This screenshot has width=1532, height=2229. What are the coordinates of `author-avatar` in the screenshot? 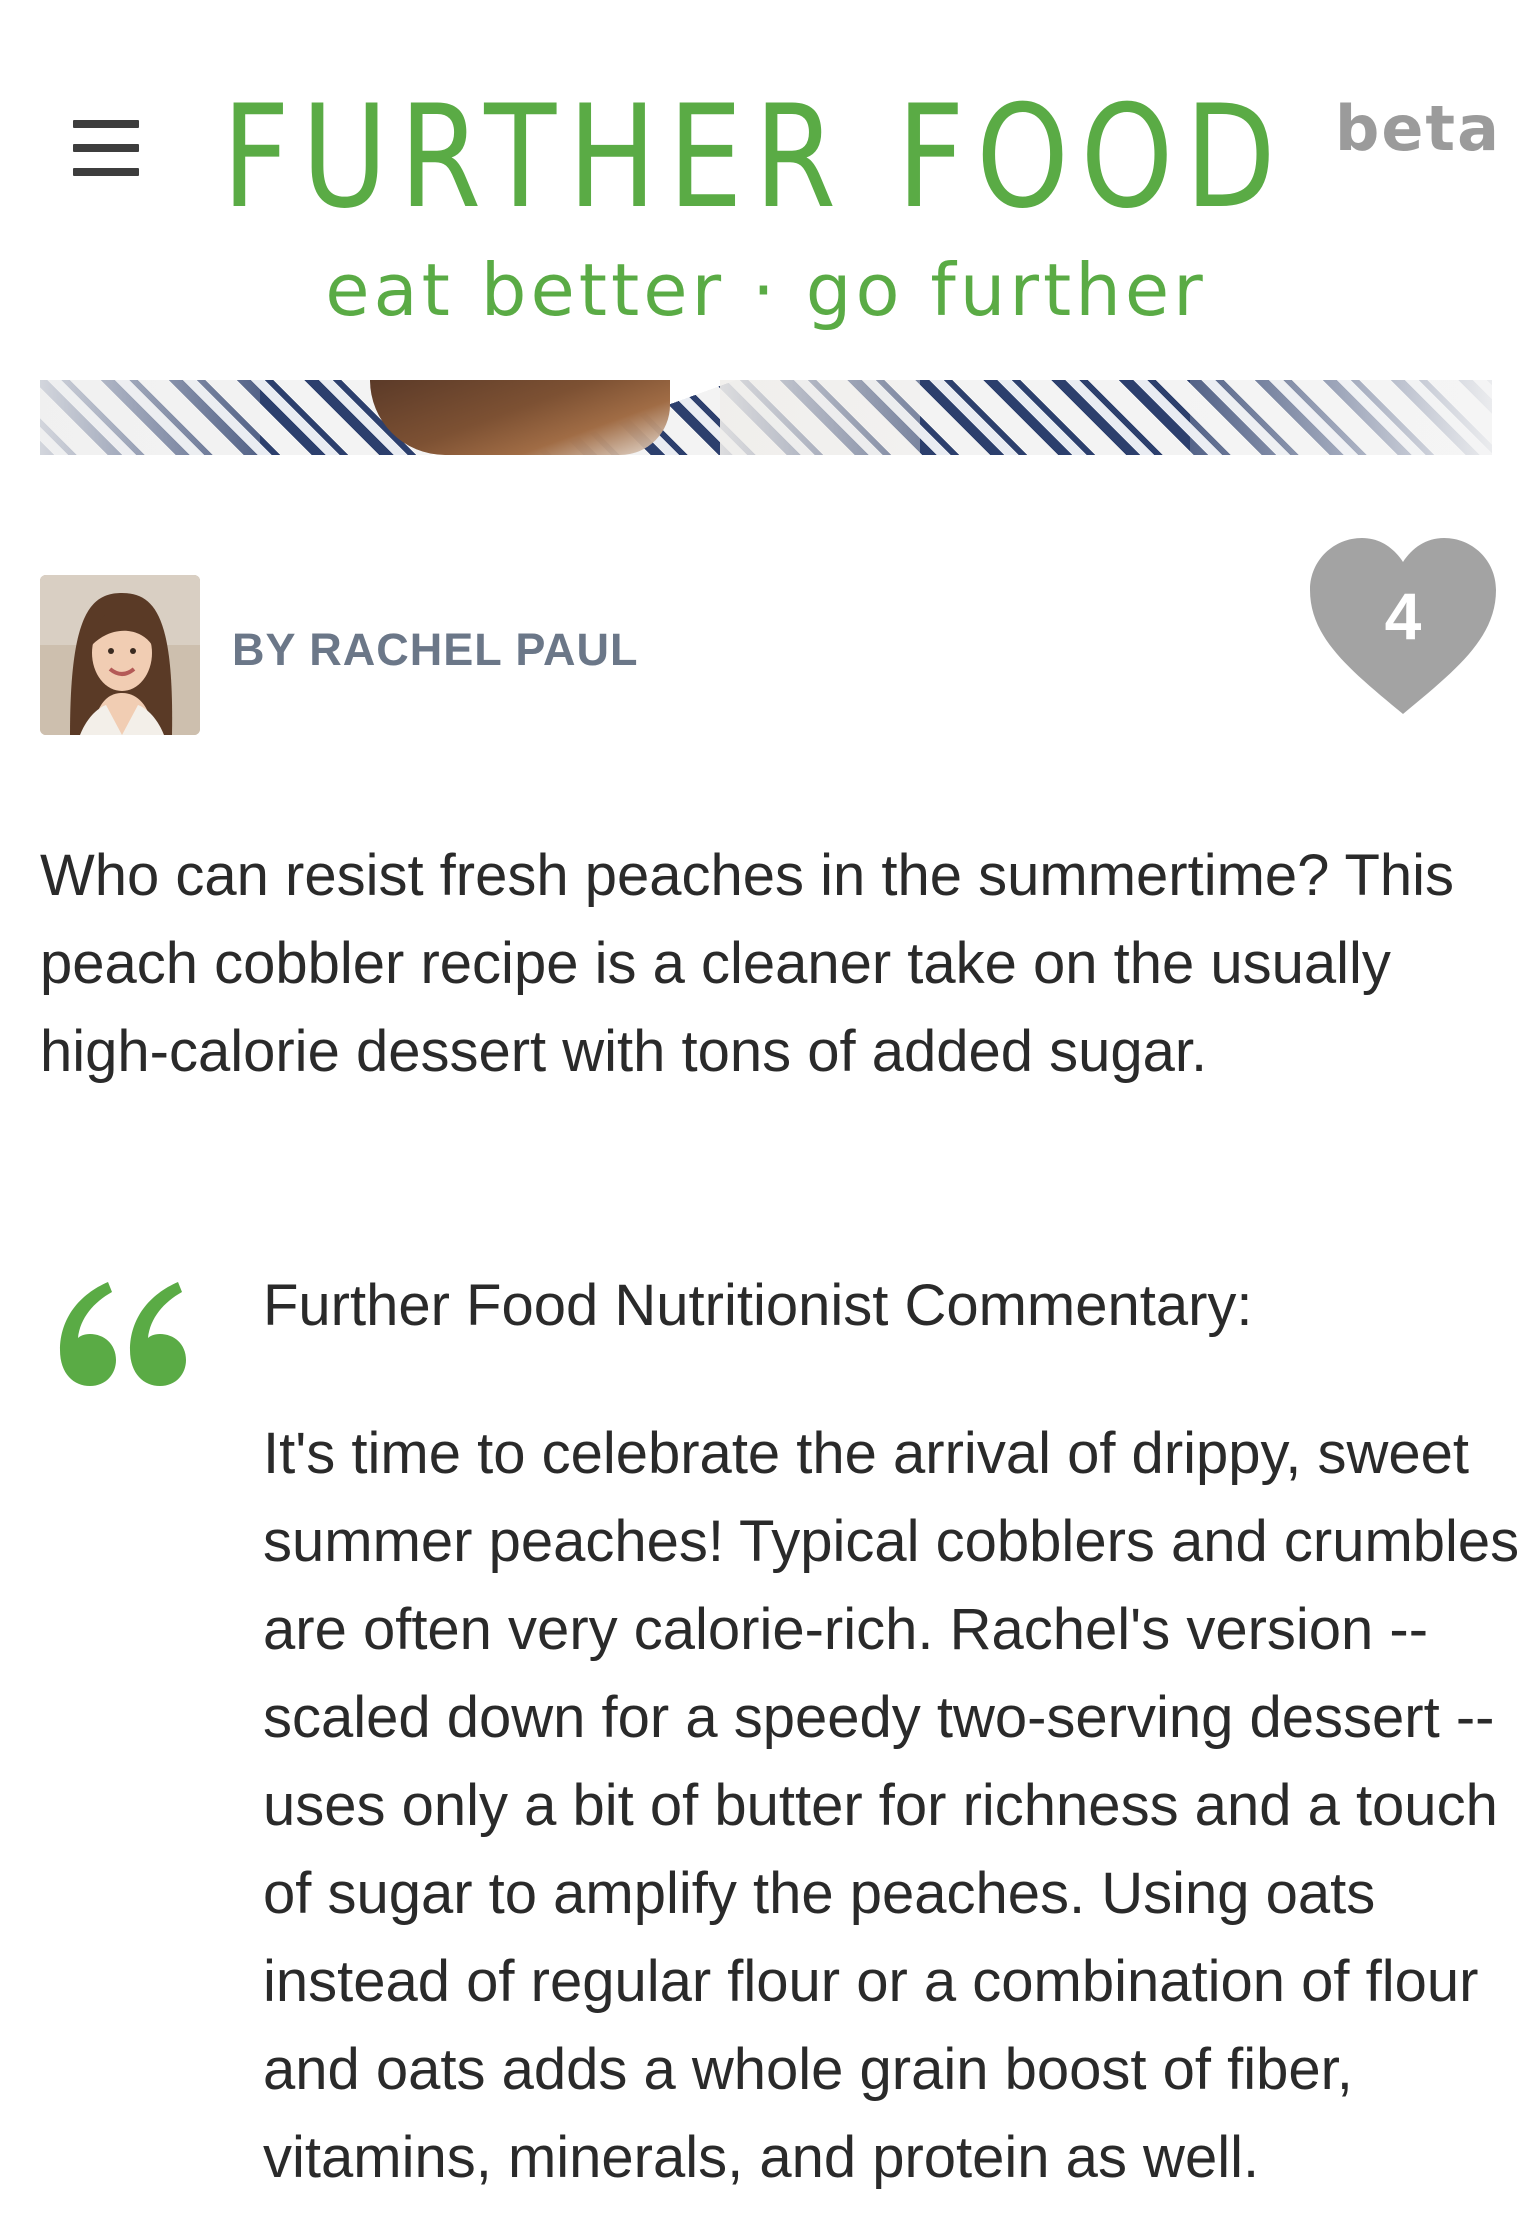 It's located at (120, 655).